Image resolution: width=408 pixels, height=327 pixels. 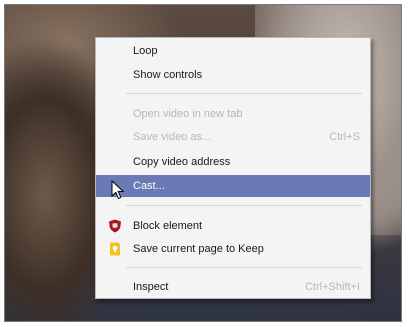 I want to click on ublock-shield-icon, so click(x=115, y=226).